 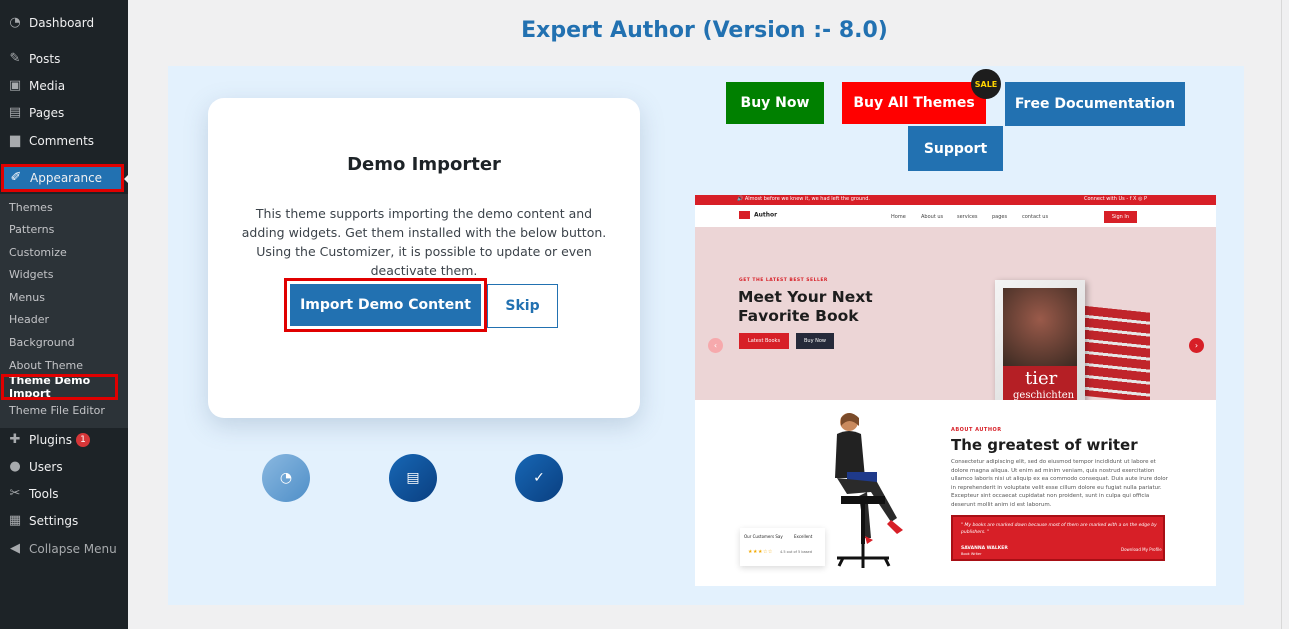 What do you see at coordinates (15, 58) in the screenshot?
I see `pin-icon: ✎` at bounding box center [15, 58].